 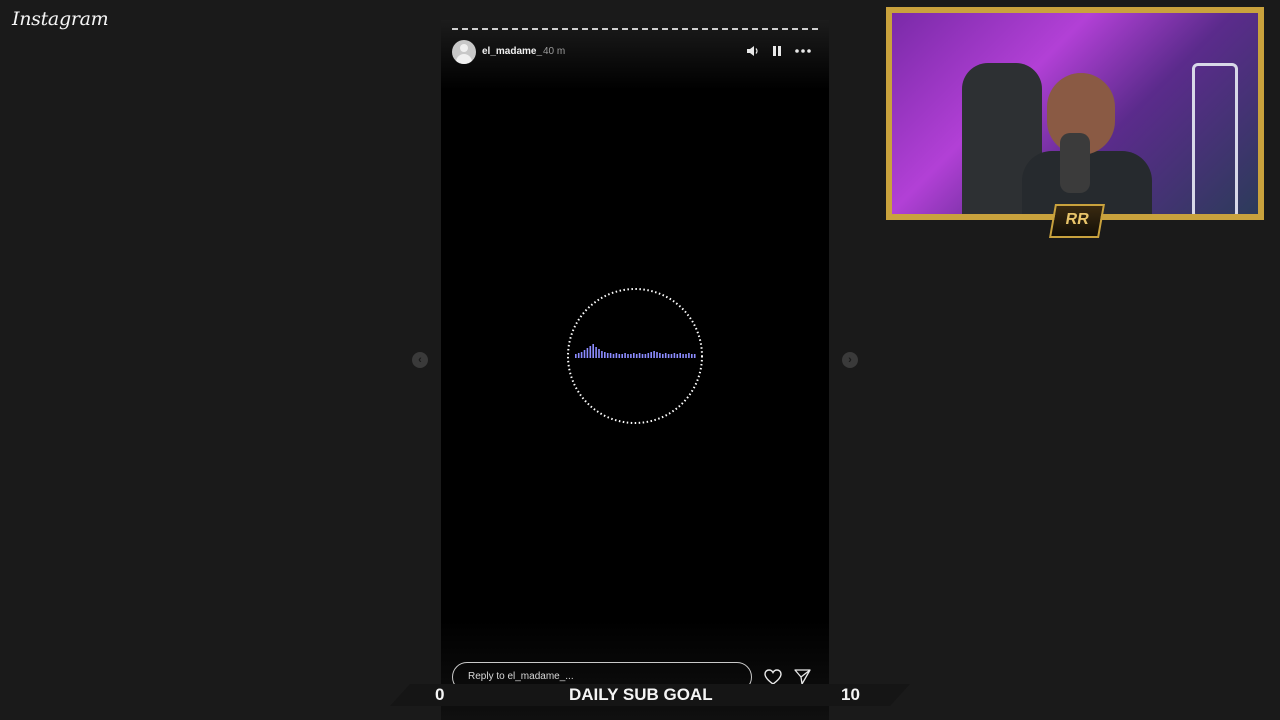 I want to click on sub-goal-current: 0, so click(x=440, y=694).